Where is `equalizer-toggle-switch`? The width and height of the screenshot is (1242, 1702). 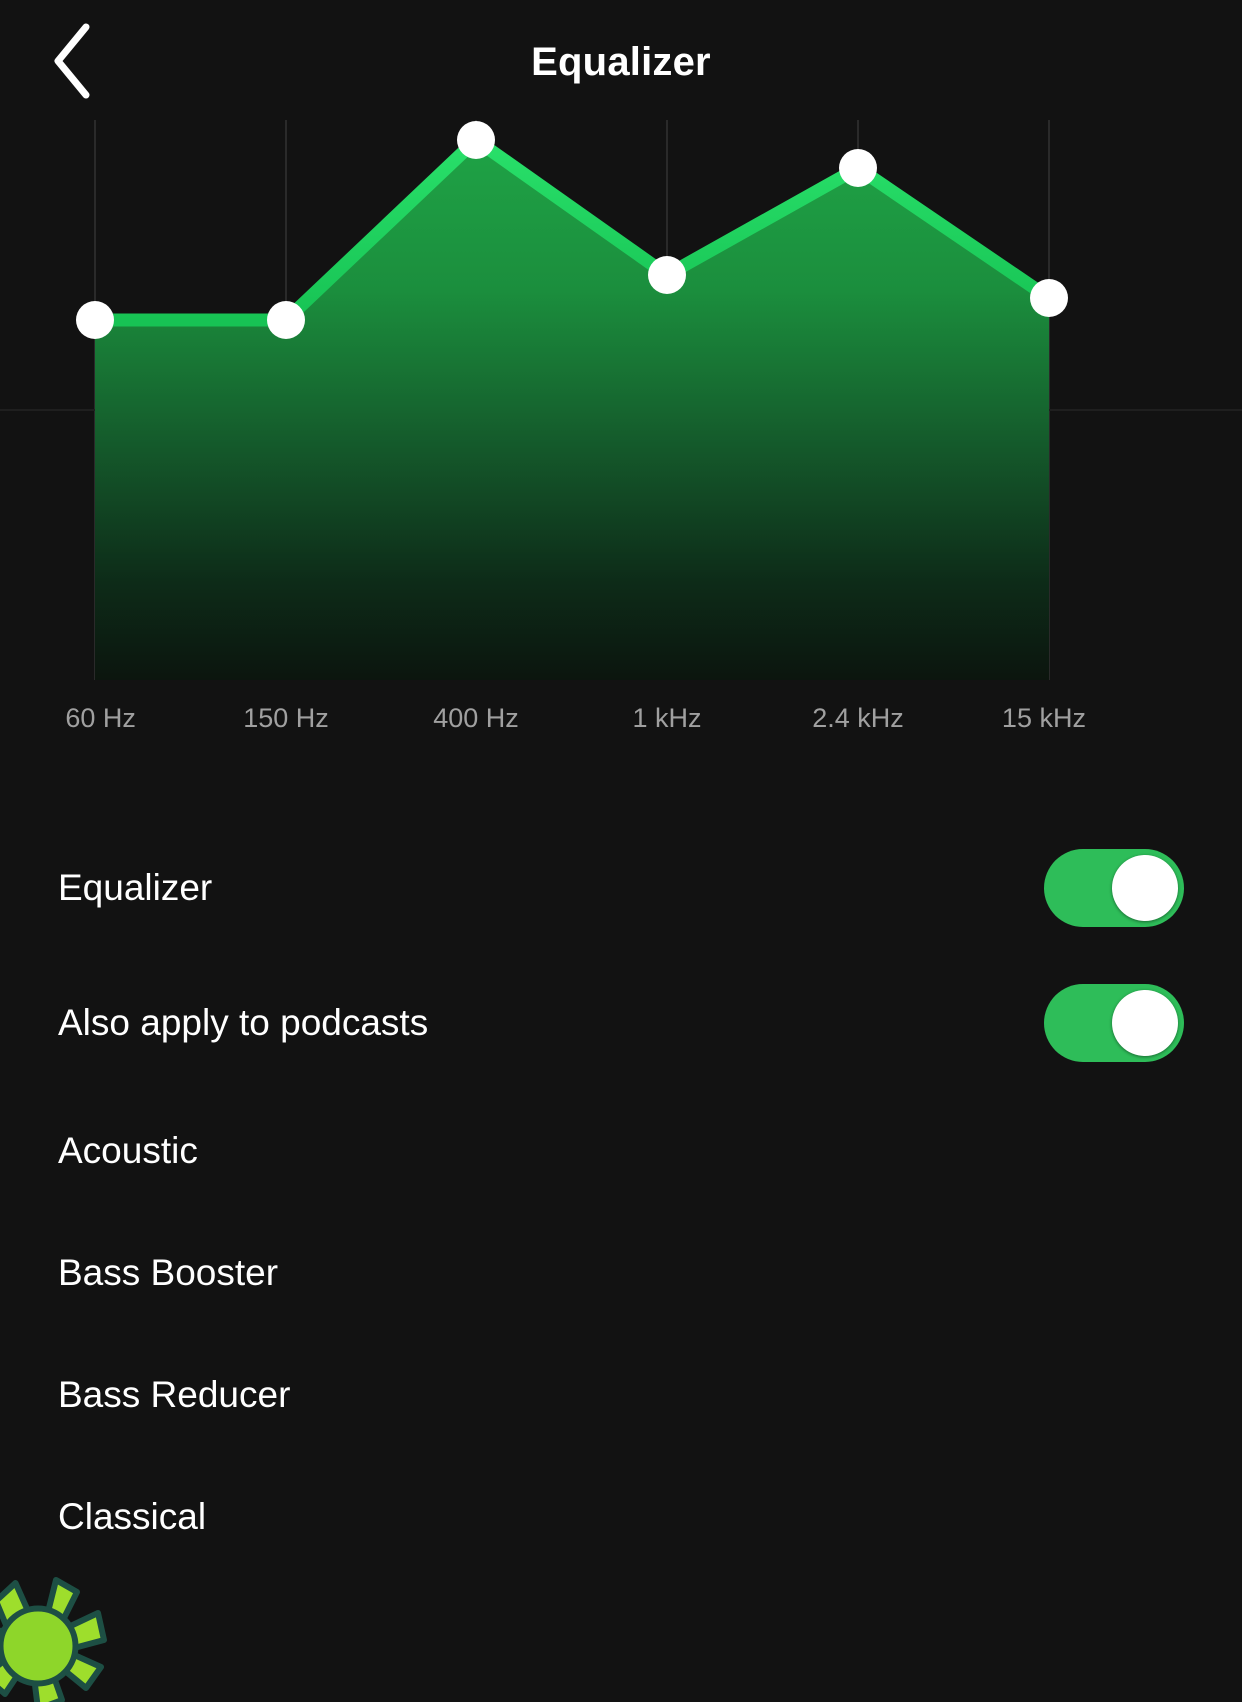 equalizer-toggle-switch is located at coordinates (1114, 887).